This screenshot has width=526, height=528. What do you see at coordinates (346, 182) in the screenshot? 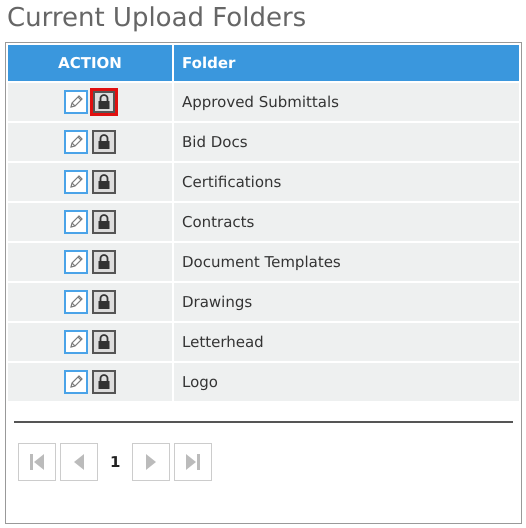
I see `folder-name: Certifications` at bounding box center [346, 182].